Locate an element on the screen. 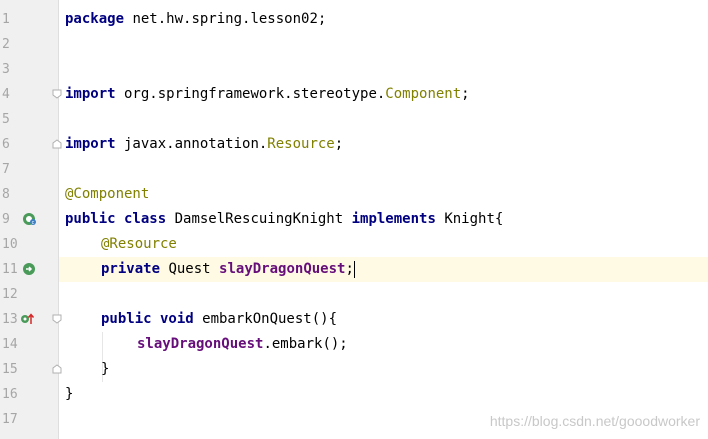 The height and width of the screenshot is (439, 708). line-number: 4 is located at coordinates (6, 94).